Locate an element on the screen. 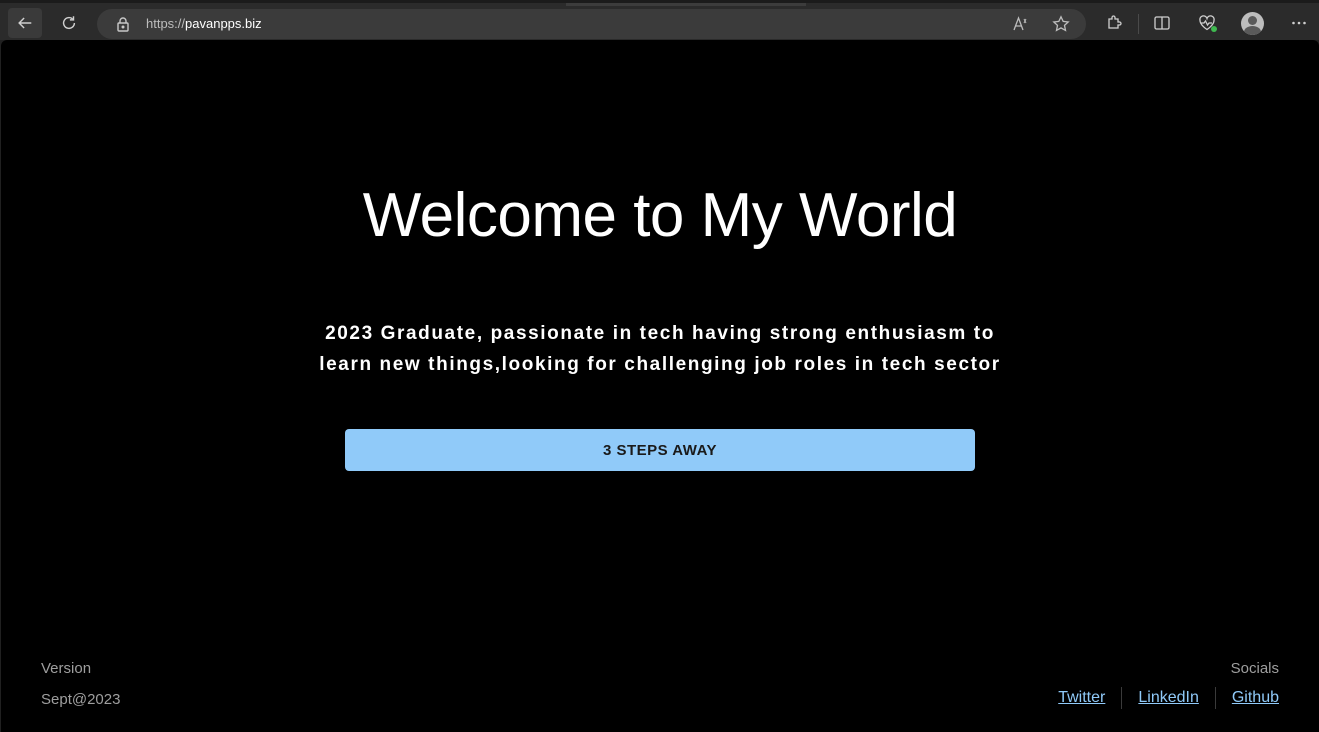 Image resolution: width=1319 pixels, height=732 pixels. more-options-icon is located at coordinates (1299, 23).